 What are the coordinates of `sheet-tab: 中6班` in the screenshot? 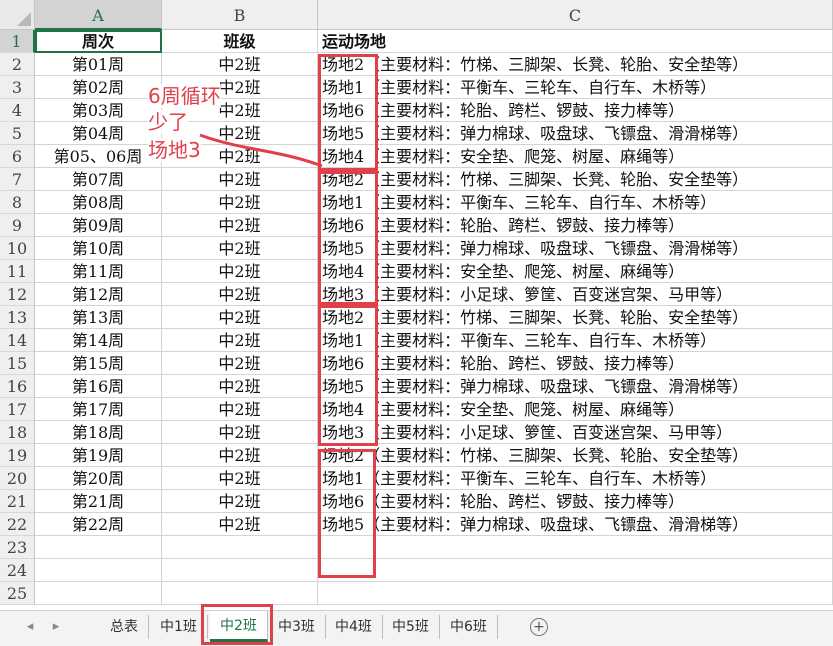 It's located at (469, 627).